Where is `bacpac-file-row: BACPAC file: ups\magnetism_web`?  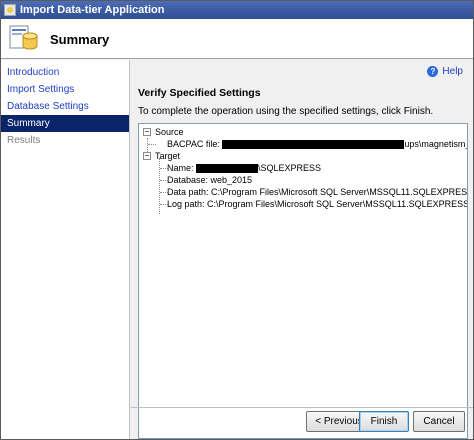
bacpac-file-row: BACPAC file: ups\magnetism_web is located at coordinates (317, 144).